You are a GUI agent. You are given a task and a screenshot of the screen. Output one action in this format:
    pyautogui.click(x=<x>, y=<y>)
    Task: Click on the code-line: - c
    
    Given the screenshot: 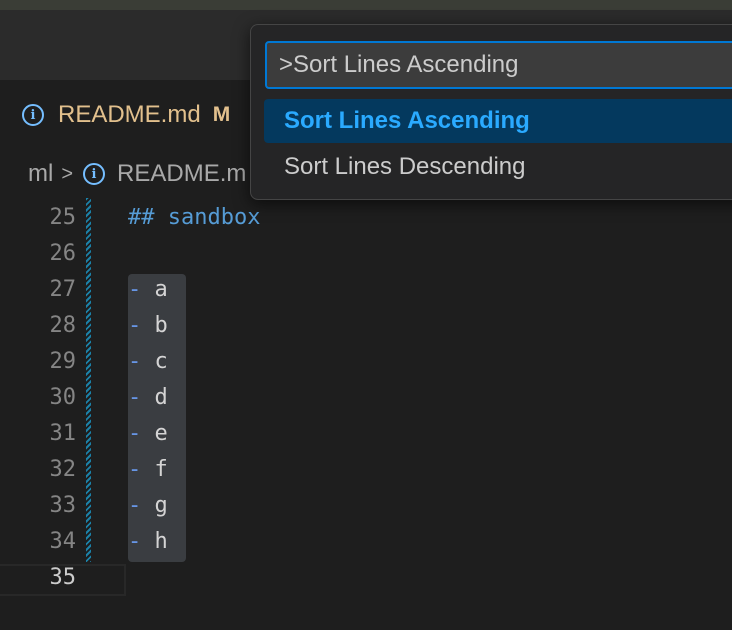 What is the action you would take?
    pyautogui.click(x=148, y=361)
    